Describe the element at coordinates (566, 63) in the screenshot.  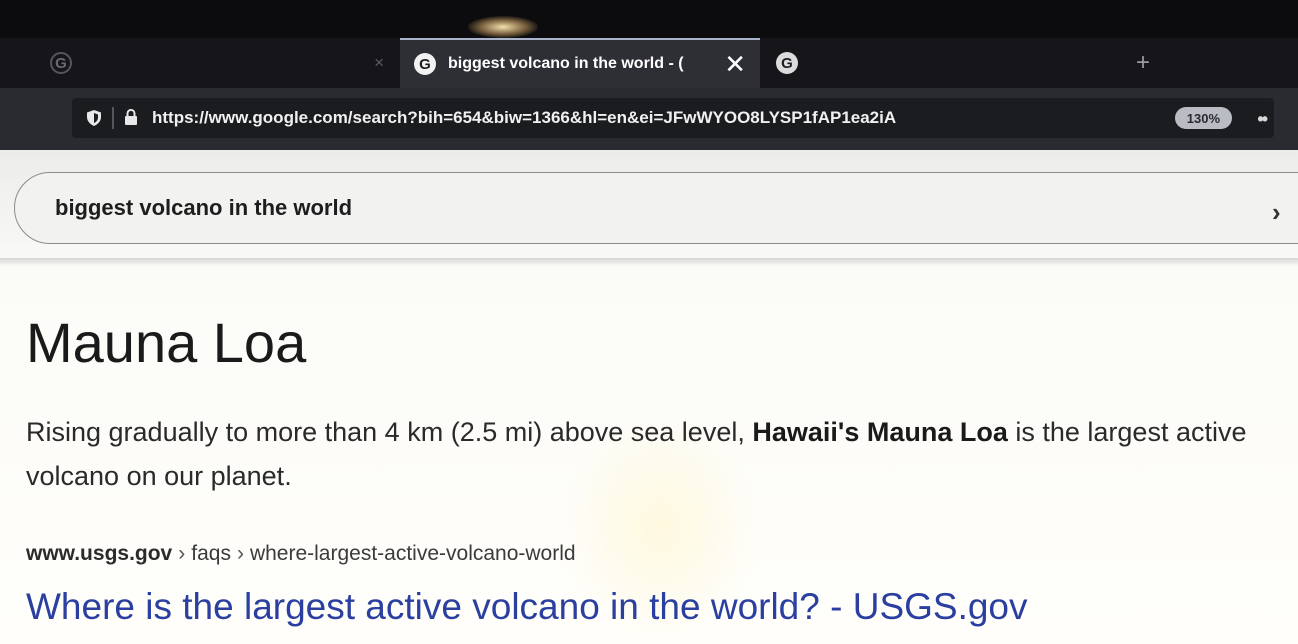
I see `tab-title: biggest volcano in the world - (` at that location.